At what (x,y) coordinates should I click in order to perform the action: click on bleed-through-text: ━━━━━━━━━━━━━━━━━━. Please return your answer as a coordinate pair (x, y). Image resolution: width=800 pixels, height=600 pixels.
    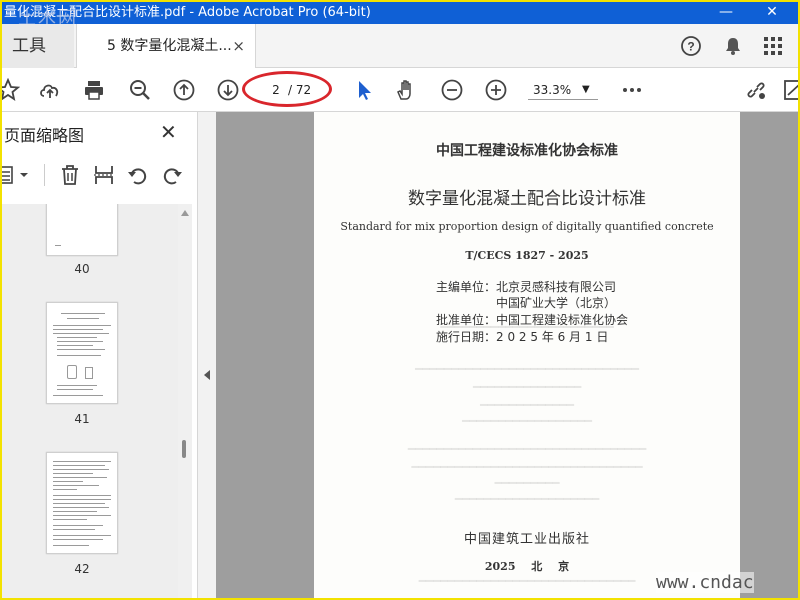
    Looking at the image, I should click on (527, 421).